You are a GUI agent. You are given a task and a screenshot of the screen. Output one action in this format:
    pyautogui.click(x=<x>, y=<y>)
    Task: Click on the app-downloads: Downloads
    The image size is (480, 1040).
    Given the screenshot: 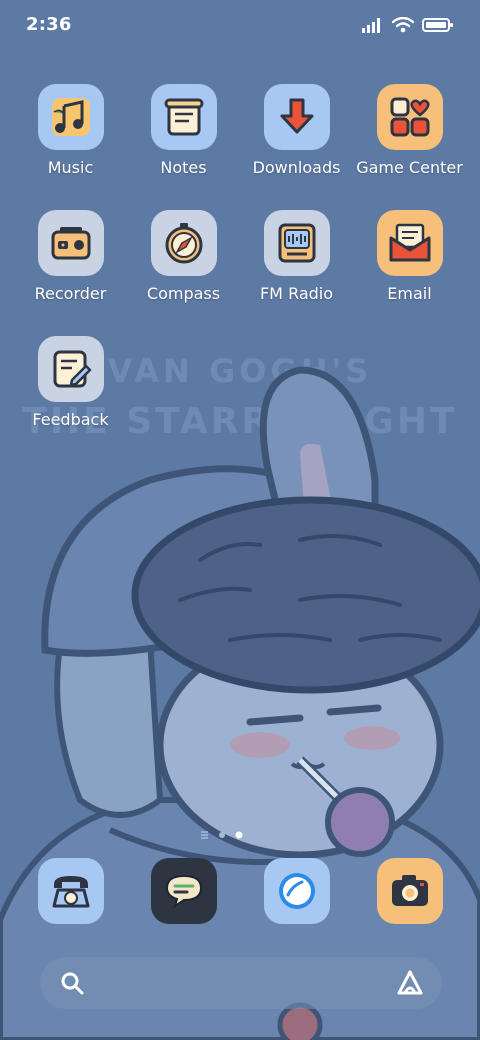 What is the action you would take?
    pyautogui.click(x=296, y=130)
    